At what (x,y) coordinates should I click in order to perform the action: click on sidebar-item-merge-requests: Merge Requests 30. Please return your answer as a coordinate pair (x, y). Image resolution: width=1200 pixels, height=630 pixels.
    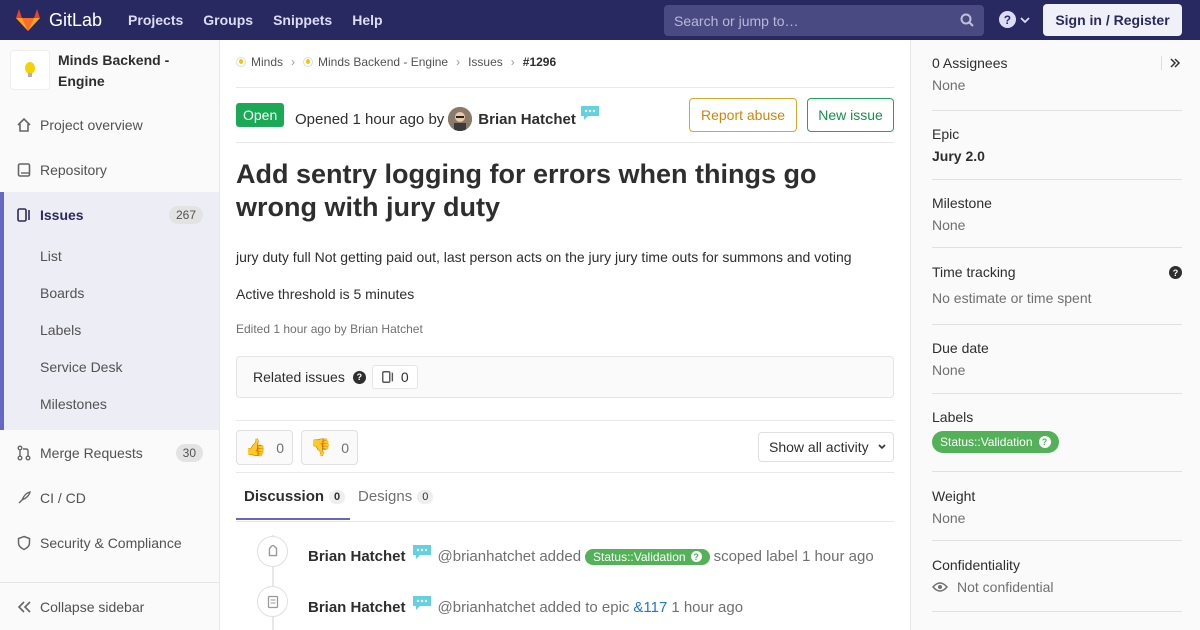
    Looking at the image, I should click on (109, 452).